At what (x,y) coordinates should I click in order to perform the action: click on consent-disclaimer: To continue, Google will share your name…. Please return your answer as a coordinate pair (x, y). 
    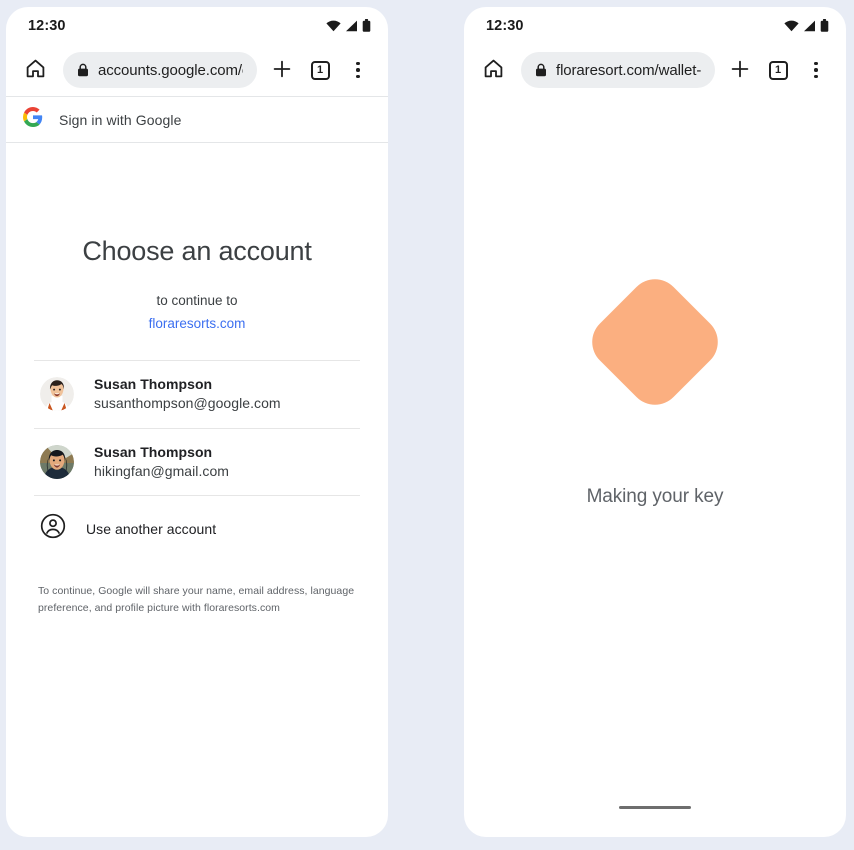
    Looking at the image, I should click on (196, 599).